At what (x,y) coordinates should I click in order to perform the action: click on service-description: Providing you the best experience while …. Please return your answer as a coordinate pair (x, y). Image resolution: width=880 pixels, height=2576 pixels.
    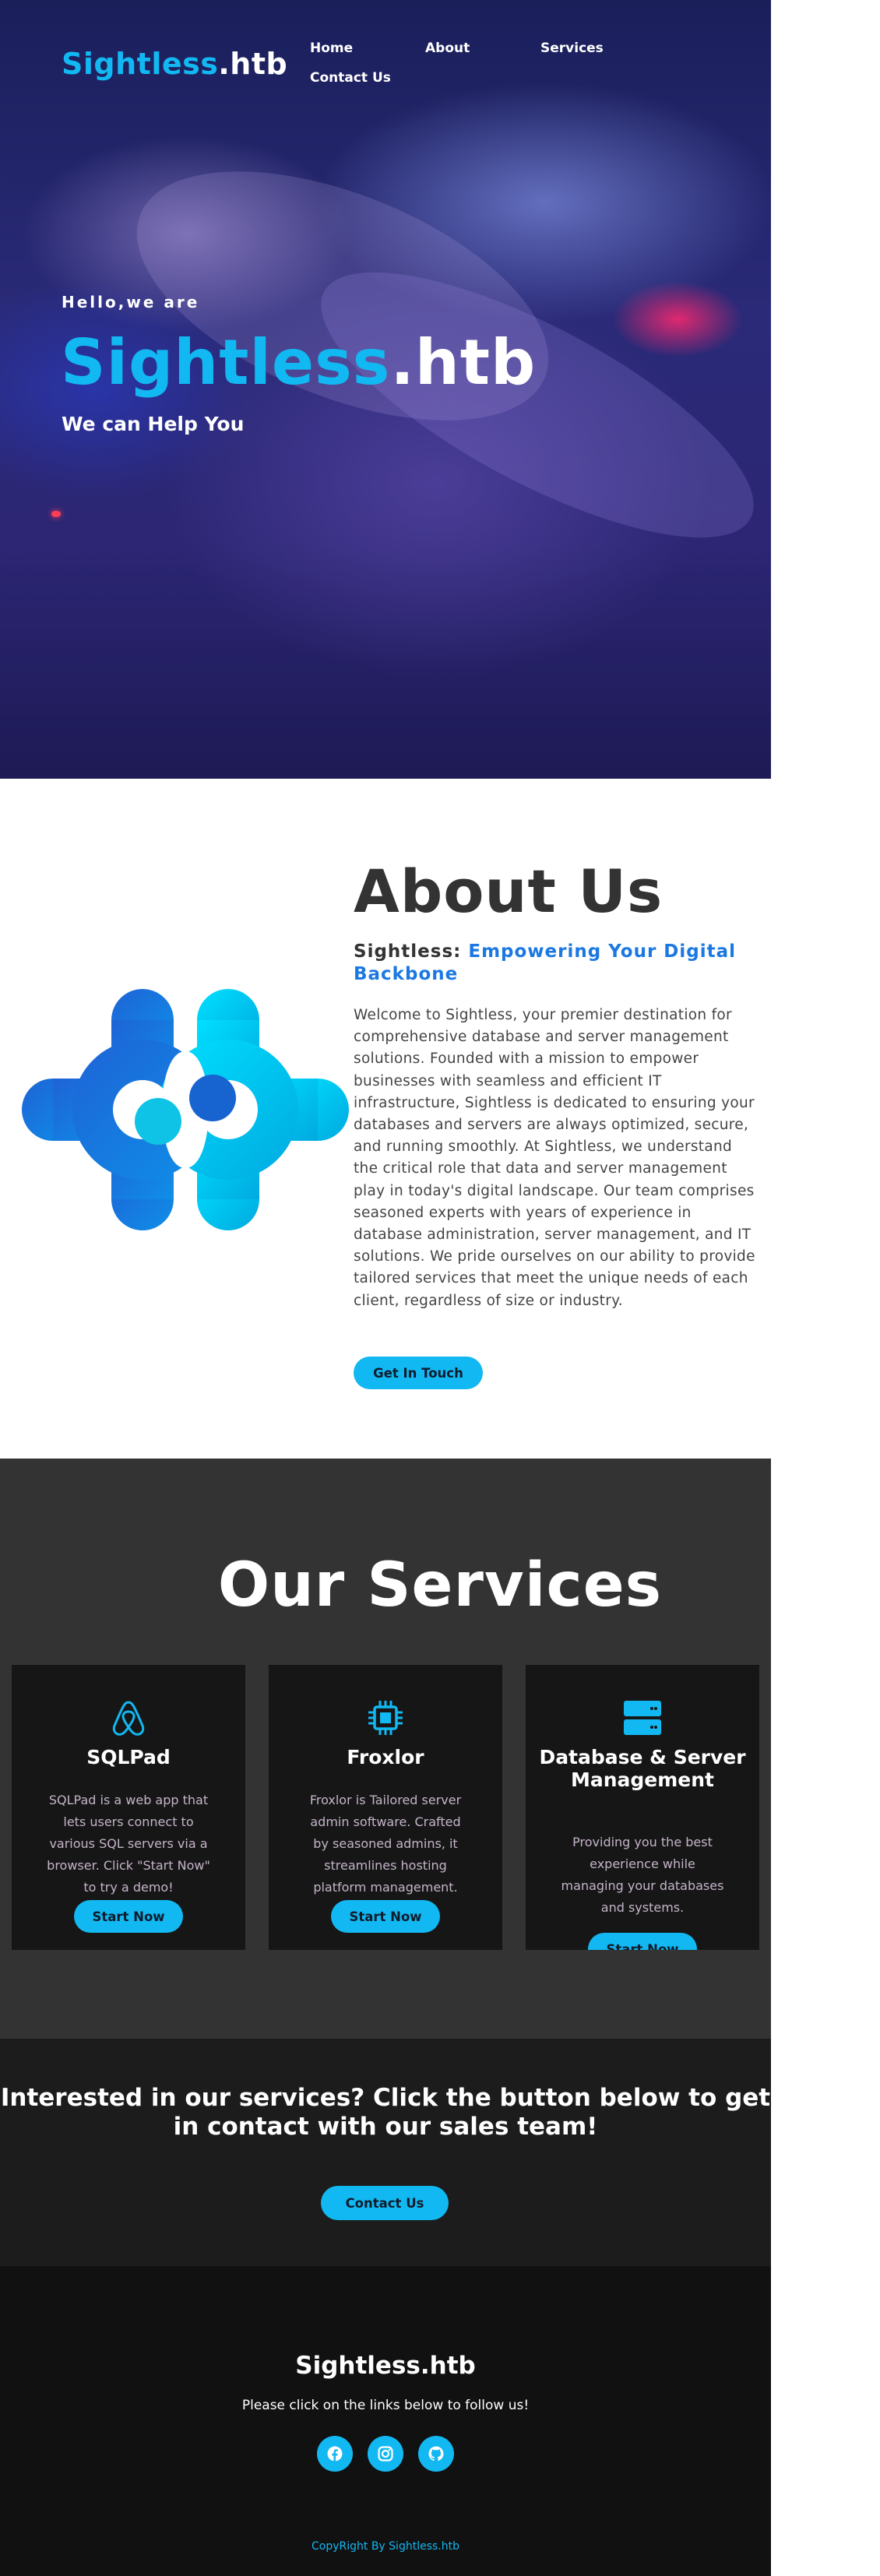
    Looking at the image, I should click on (642, 1875).